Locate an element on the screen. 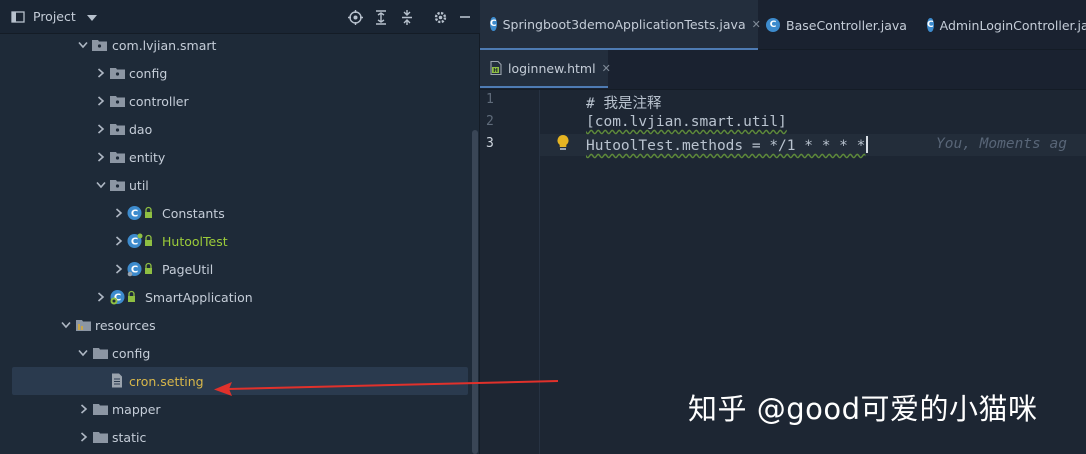  tab-springboot3demoapplicationtests: C Springboot3demoApplicationTests.java ✕ is located at coordinates (620, 25).